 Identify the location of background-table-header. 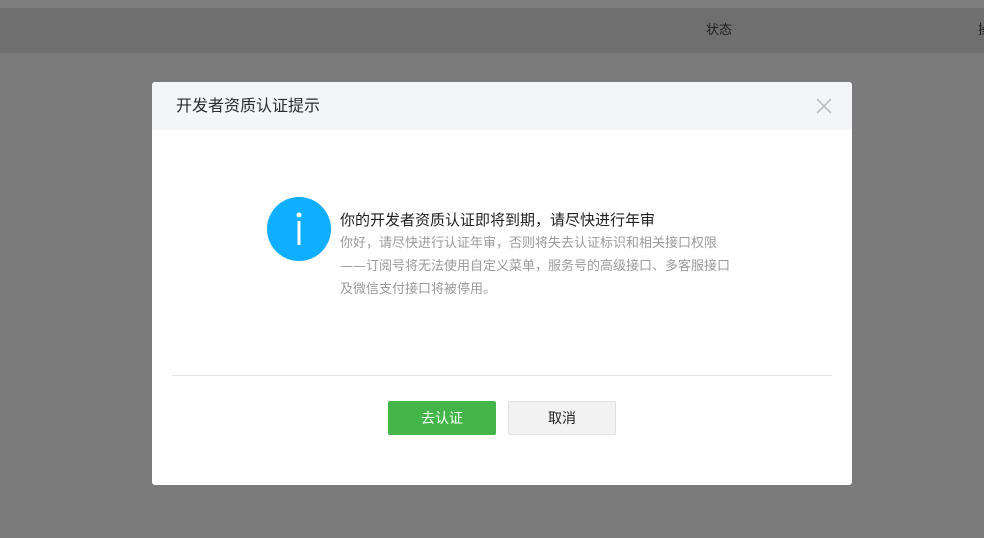
(492, 30).